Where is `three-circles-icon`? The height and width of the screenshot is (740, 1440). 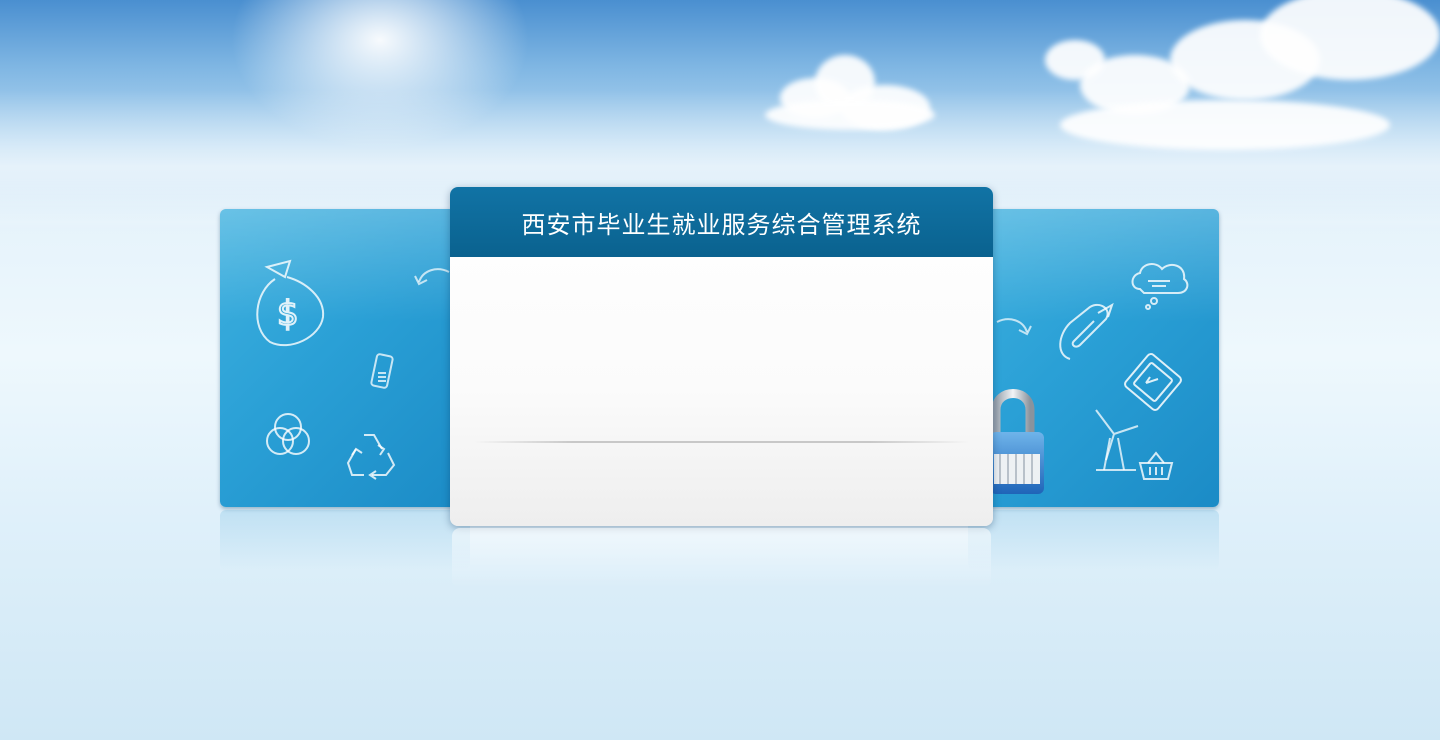
three-circles-icon is located at coordinates (287, 434).